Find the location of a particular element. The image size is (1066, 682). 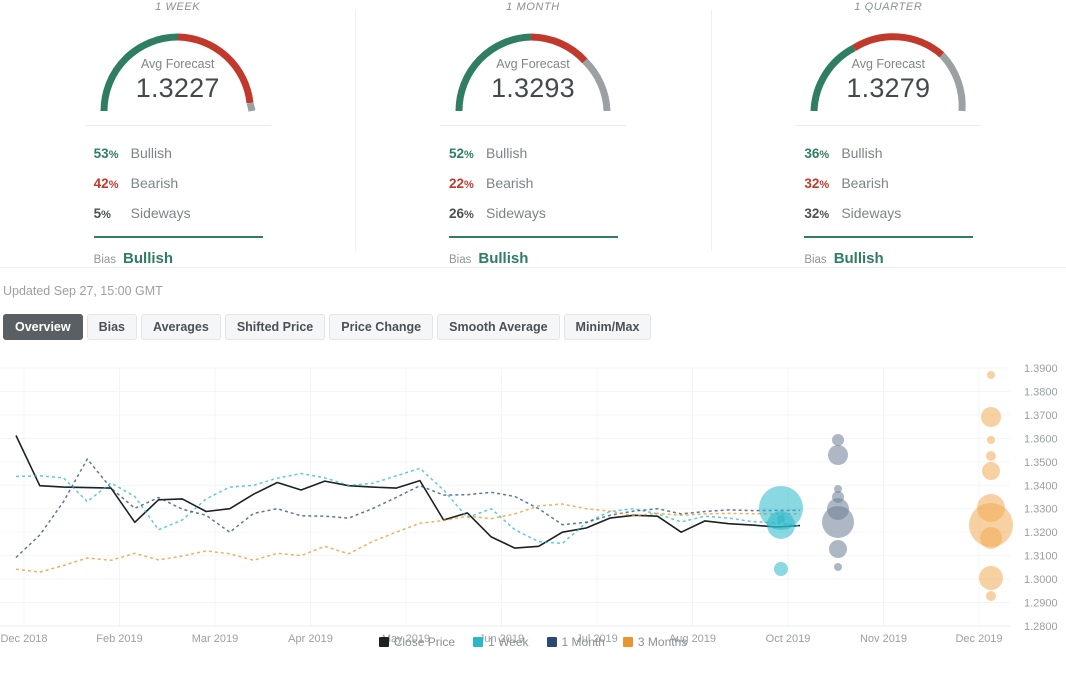

stat-row-bearish: 32% Bearish is located at coordinates (888, 183).